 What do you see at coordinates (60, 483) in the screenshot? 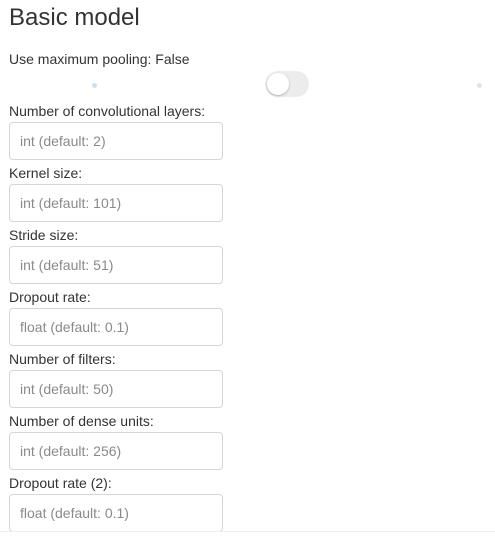
I see `dropout-rate-2-label: Dropout rate (2):` at bounding box center [60, 483].